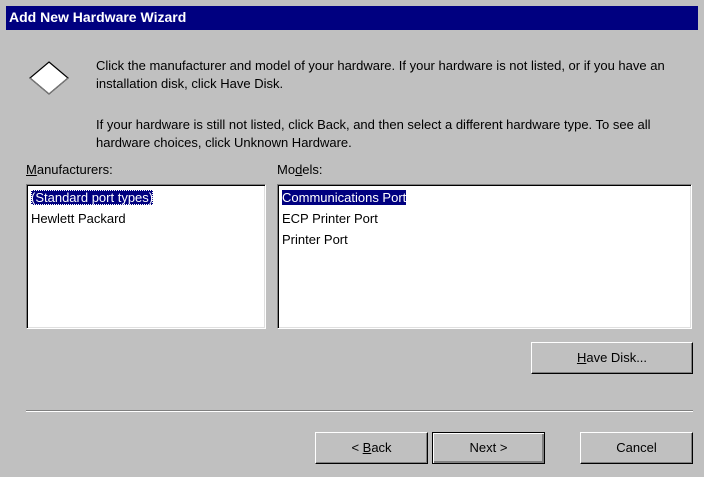 Image resolution: width=704 pixels, height=477 pixels. I want to click on window-title: Add New Hardware Wizard, so click(98, 17).